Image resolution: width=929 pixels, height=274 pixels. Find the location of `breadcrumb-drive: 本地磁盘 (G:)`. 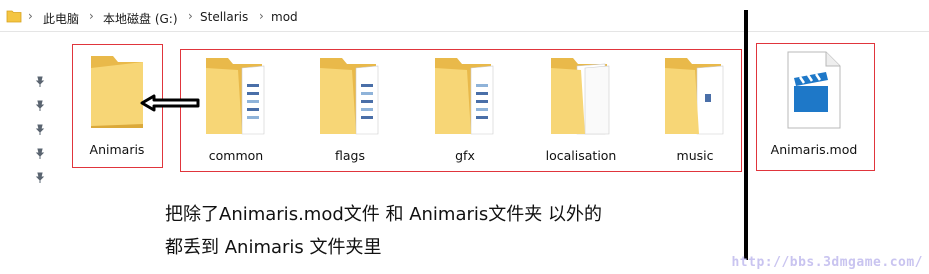

breadcrumb-drive: 本地磁盘 (G:) is located at coordinates (140, 18).